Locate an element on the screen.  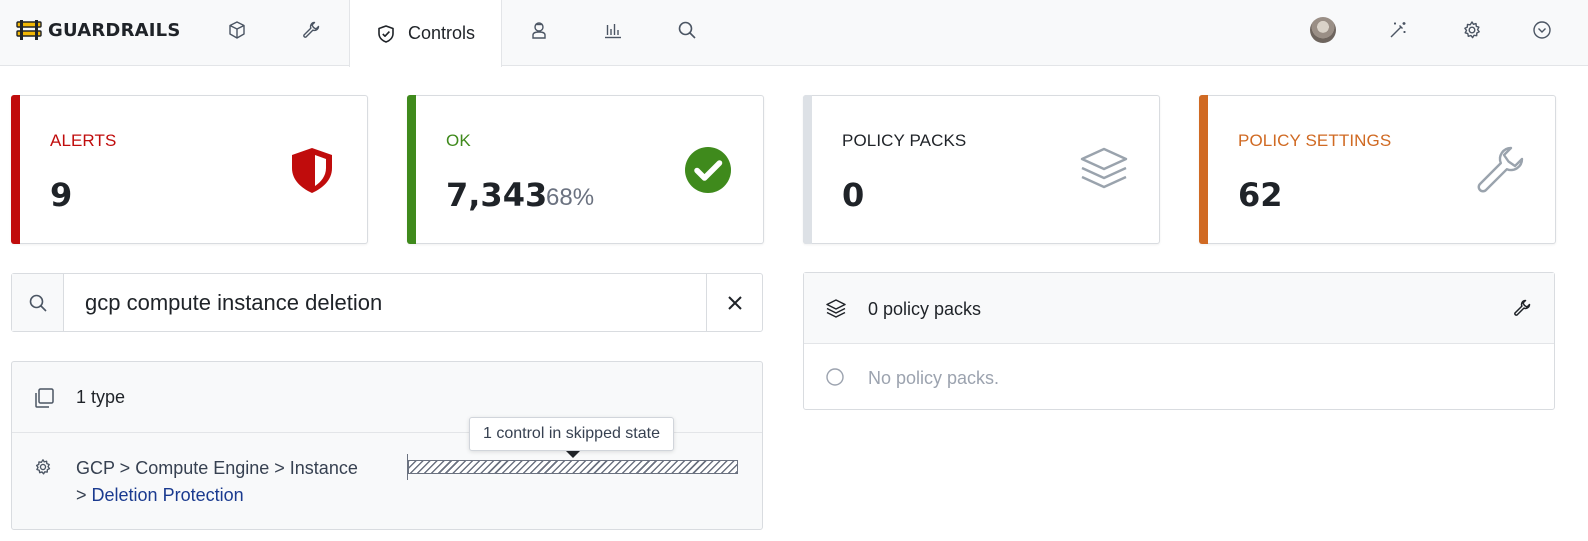
close-icon is located at coordinates (734, 302).